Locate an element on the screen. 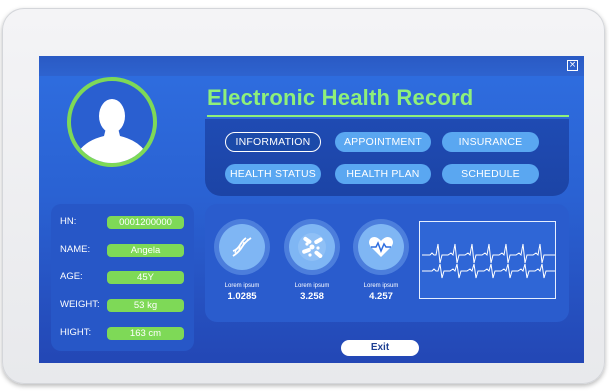 This screenshot has height=391, width=609. stat-value: 1.0285 is located at coordinates (242, 296).